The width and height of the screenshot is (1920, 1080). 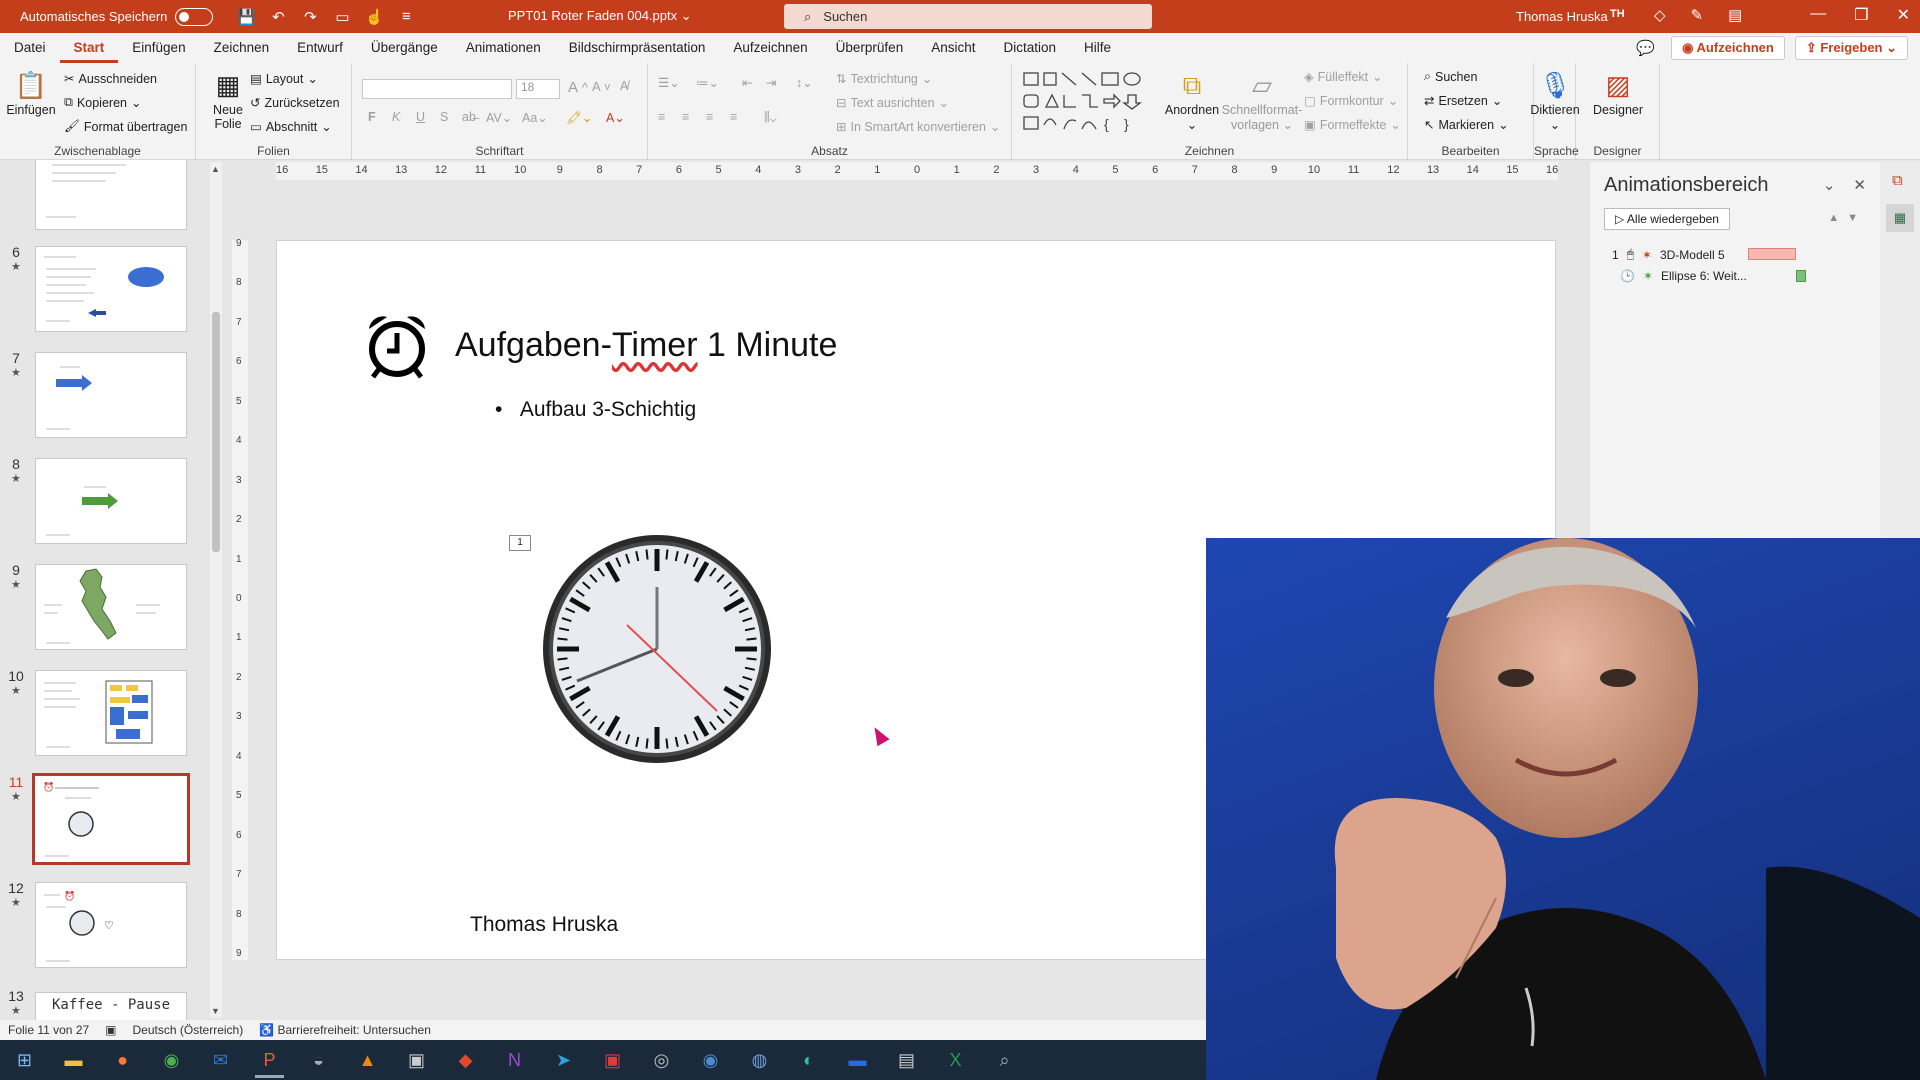 What do you see at coordinates (89, 48) in the screenshot?
I see `tab-start: Start` at bounding box center [89, 48].